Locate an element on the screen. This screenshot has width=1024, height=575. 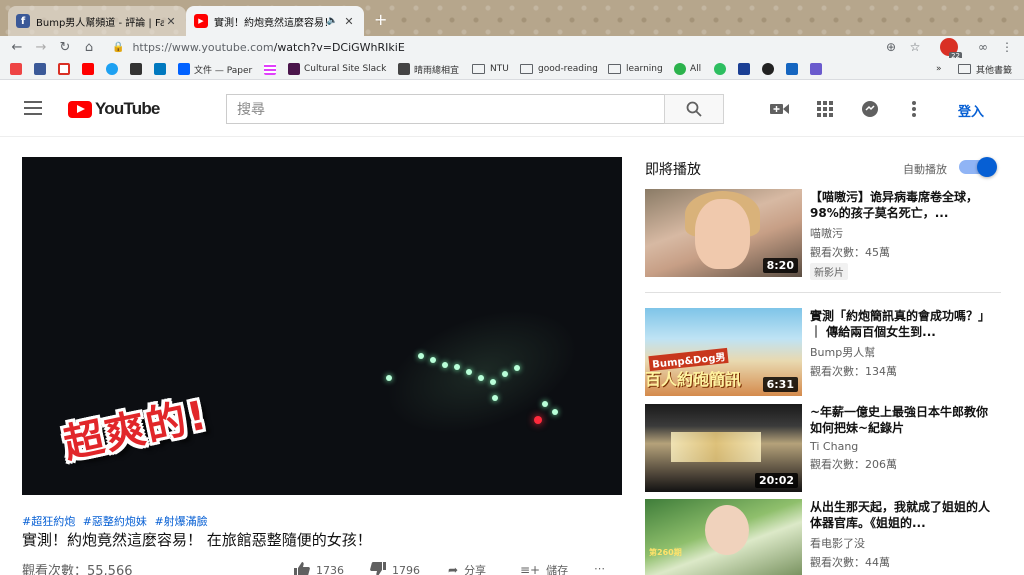
search-input: 搜尋 is located at coordinates (445, 109).